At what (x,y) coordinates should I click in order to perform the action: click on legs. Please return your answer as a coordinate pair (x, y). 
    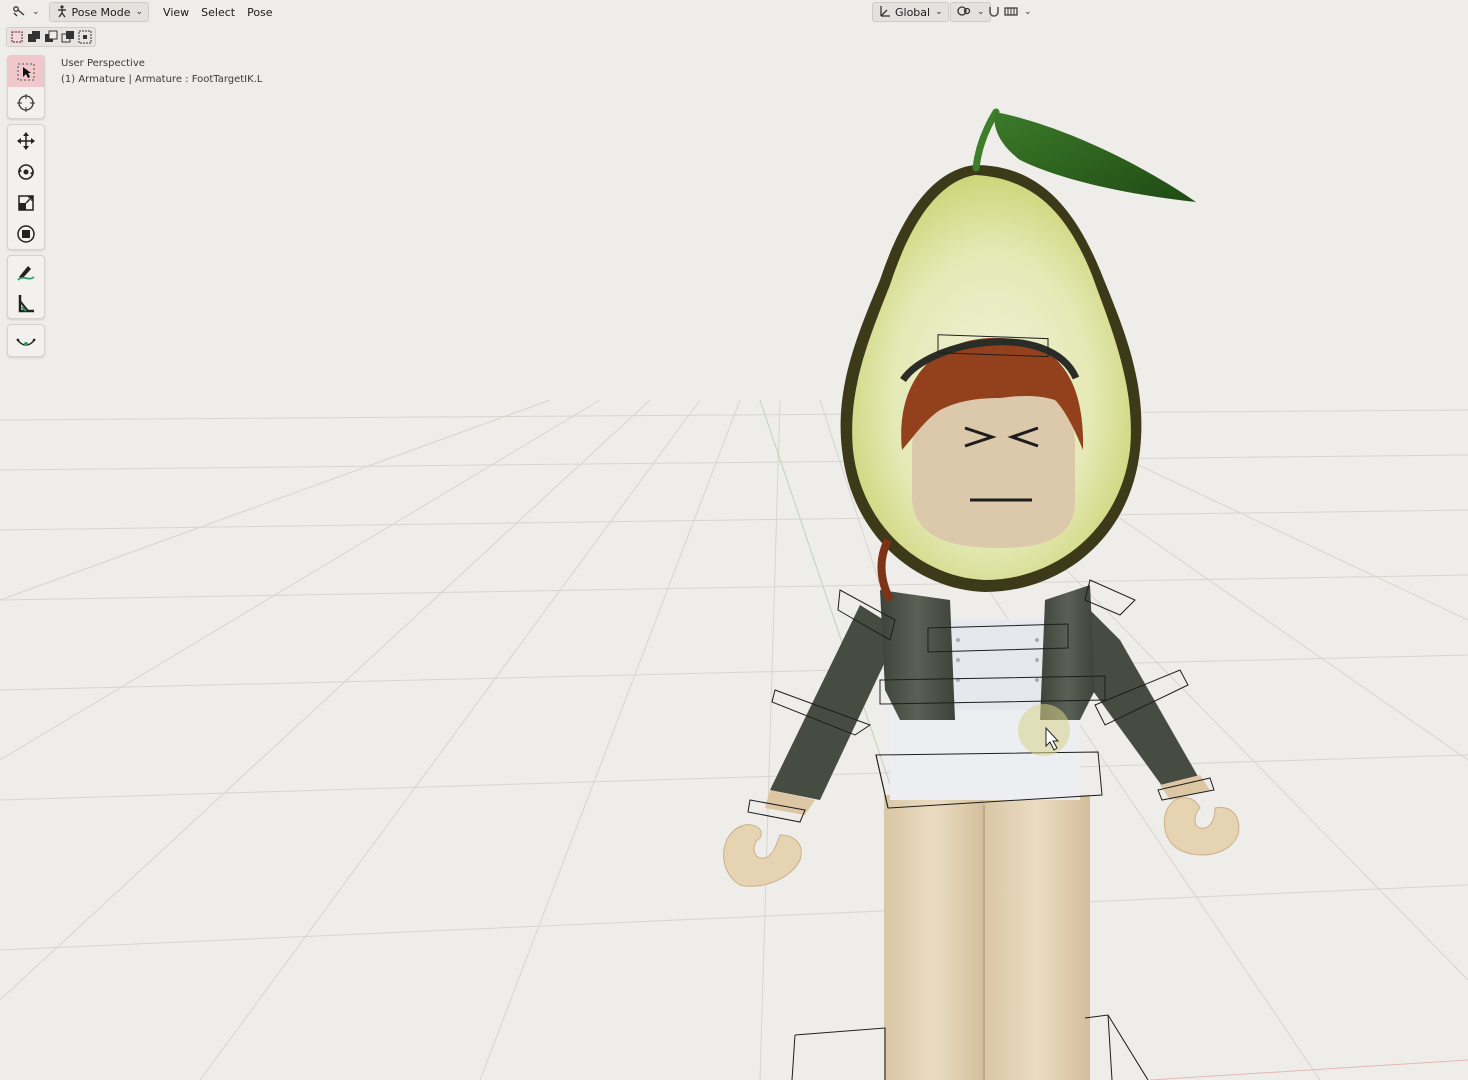
    Looking at the image, I should click on (987, 937).